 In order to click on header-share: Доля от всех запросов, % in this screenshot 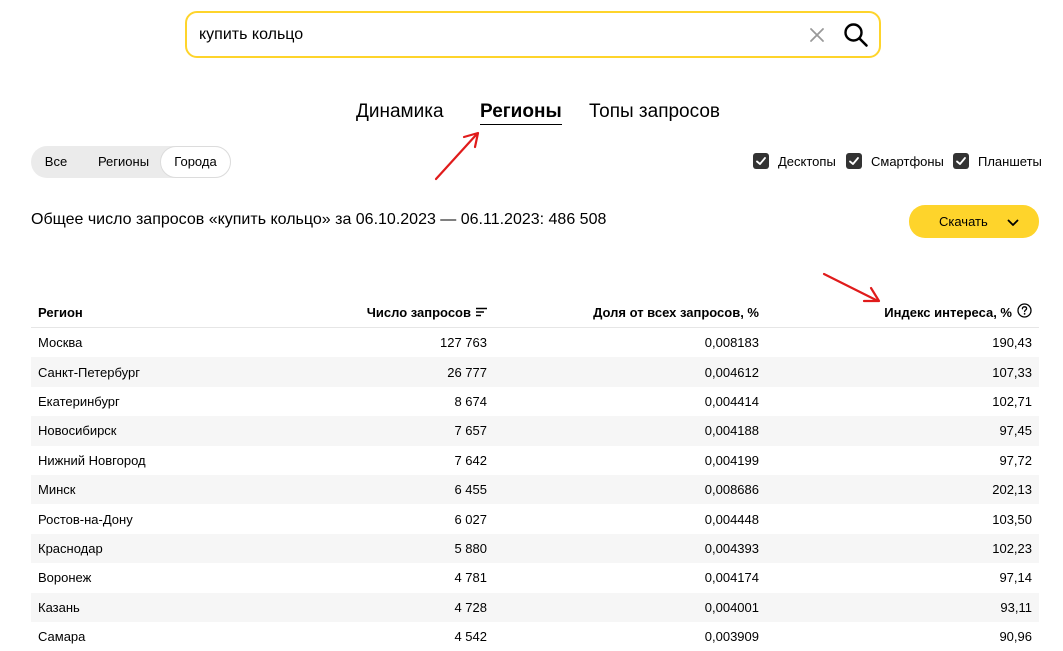, I will do `click(676, 312)`.